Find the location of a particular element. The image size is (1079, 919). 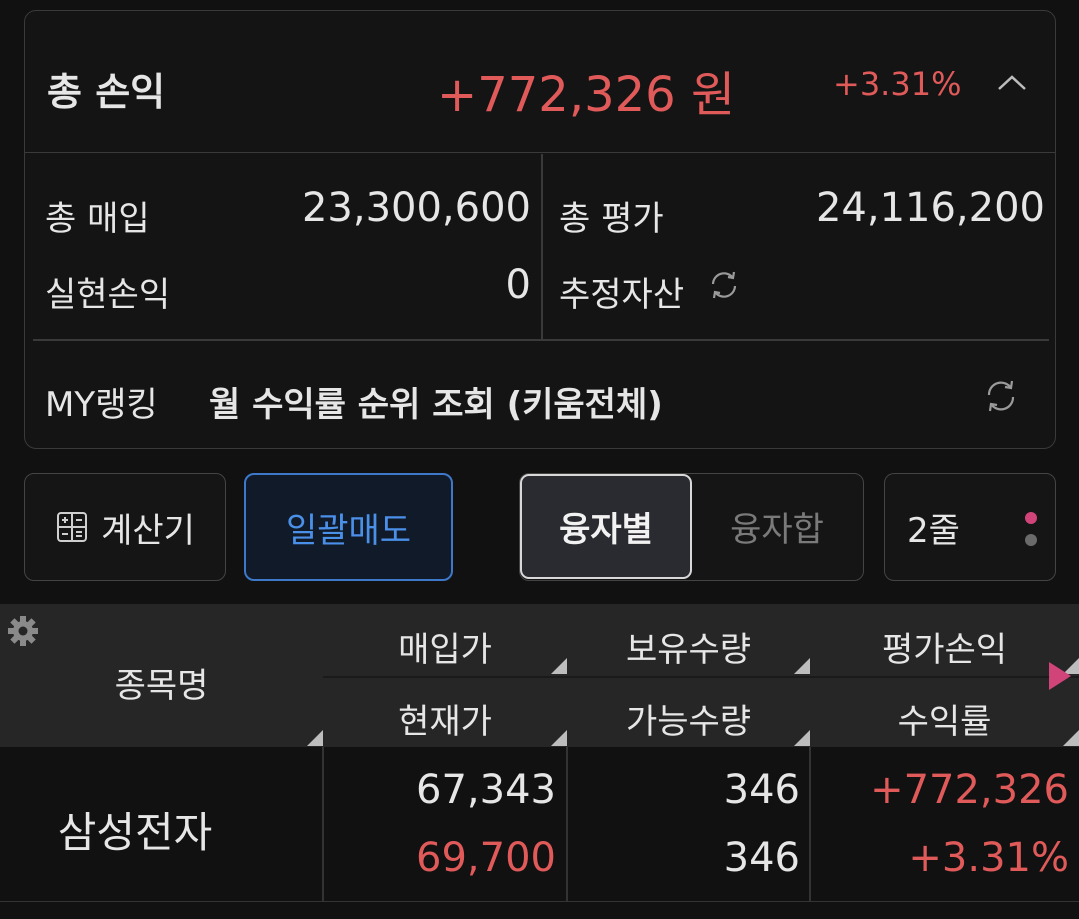

row-stock-name: 삼성전자 is located at coordinates (135, 832).